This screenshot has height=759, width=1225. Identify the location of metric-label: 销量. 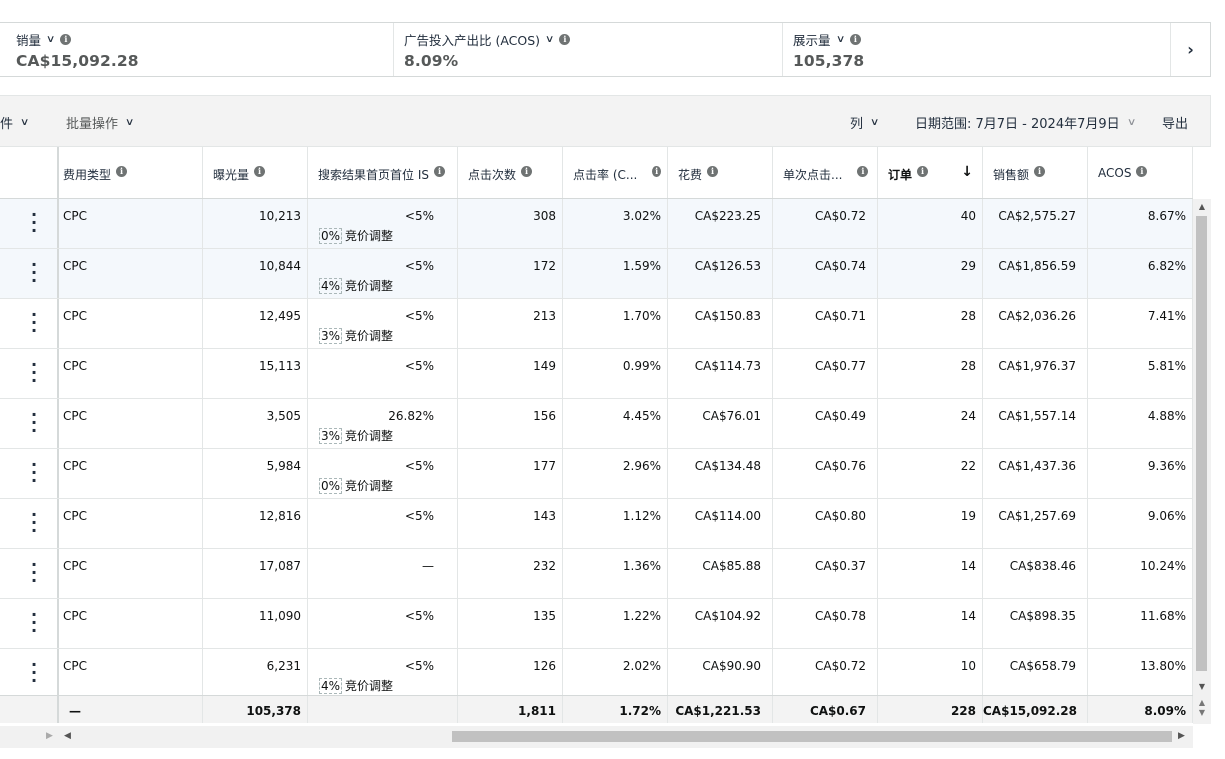
(29, 40).